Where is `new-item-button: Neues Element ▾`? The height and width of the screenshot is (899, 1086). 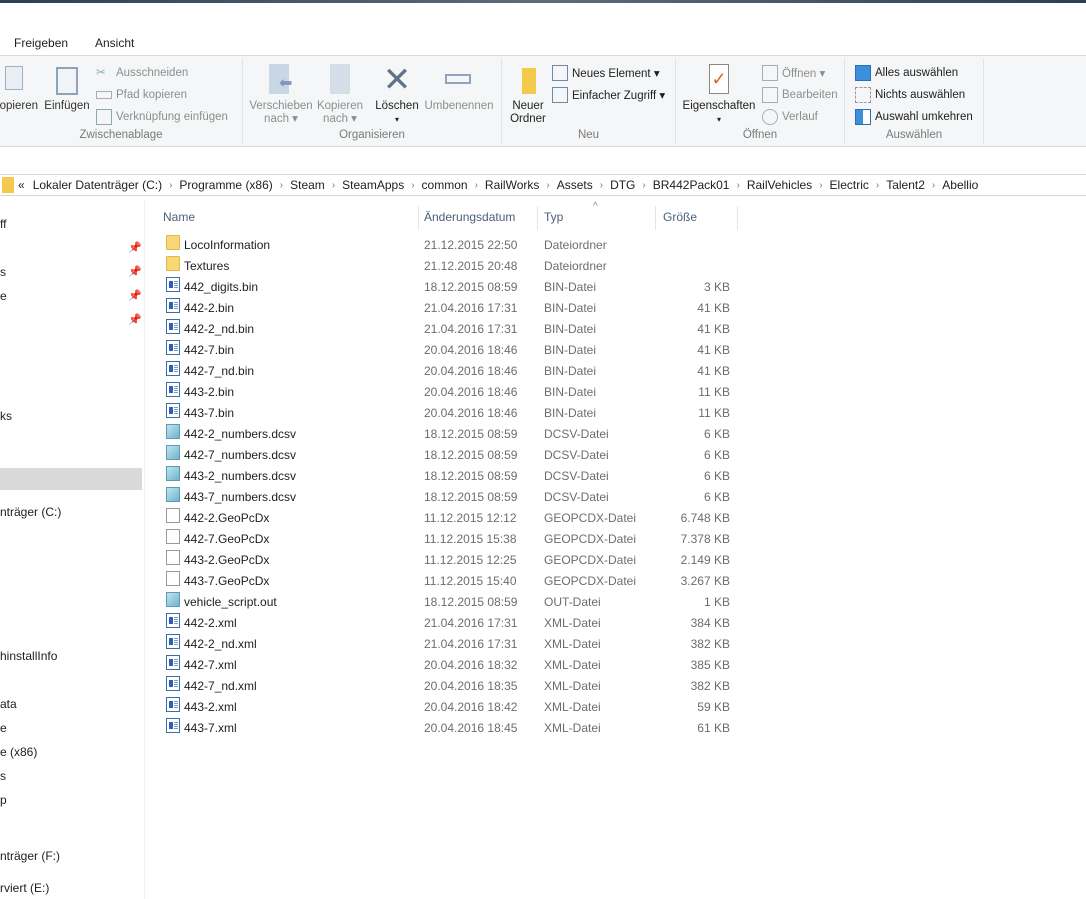
new-item-button: Neues Element ▾ is located at coordinates (606, 73).